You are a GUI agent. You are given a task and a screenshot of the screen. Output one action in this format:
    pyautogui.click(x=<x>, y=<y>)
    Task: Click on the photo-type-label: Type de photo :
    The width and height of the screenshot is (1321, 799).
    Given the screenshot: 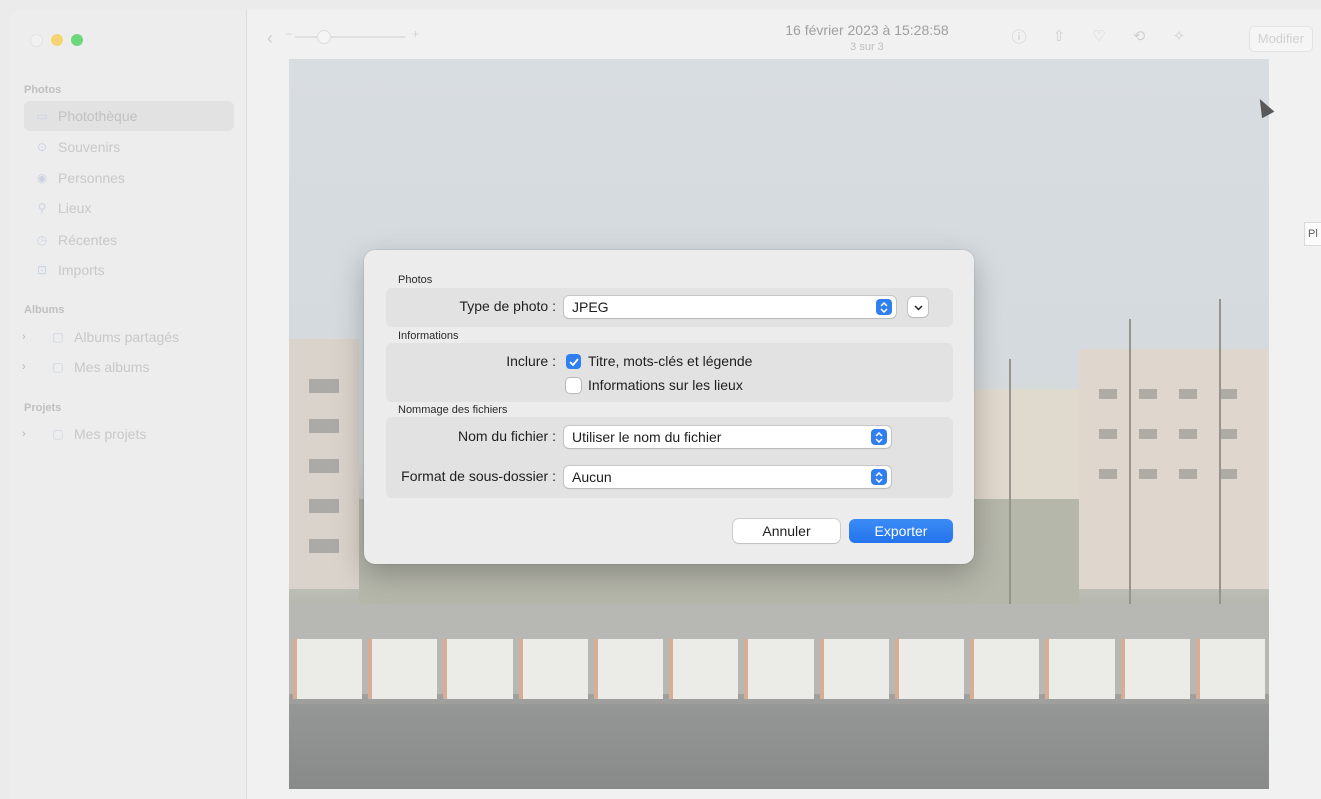 What is the action you would take?
    pyautogui.click(x=507, y=306)
    